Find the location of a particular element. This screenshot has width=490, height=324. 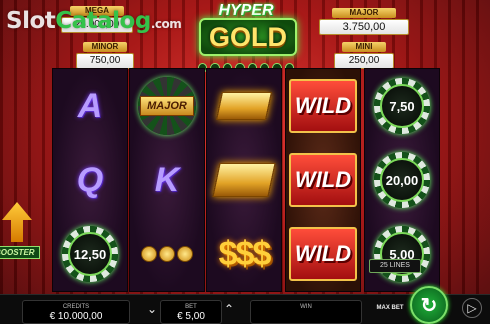

reel-1: A Q 12,50 is located at coordinates (90, 180).